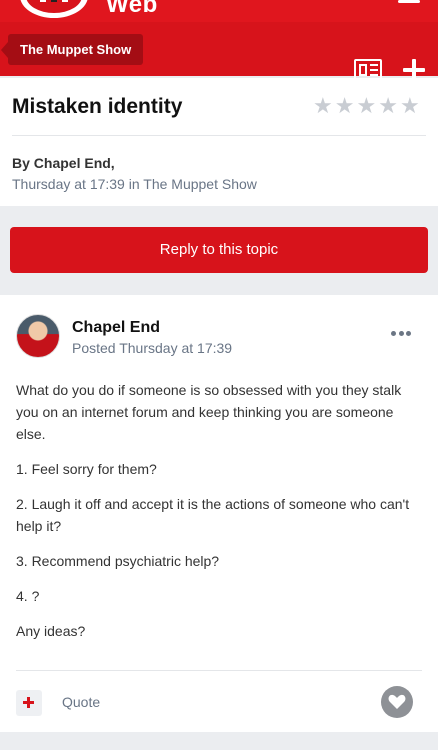 This screenshot has height=750, width=438. Describe the element at coordinates (28, 596) in the screenshot. I see `post-paragraph: 4. ?` at that location.